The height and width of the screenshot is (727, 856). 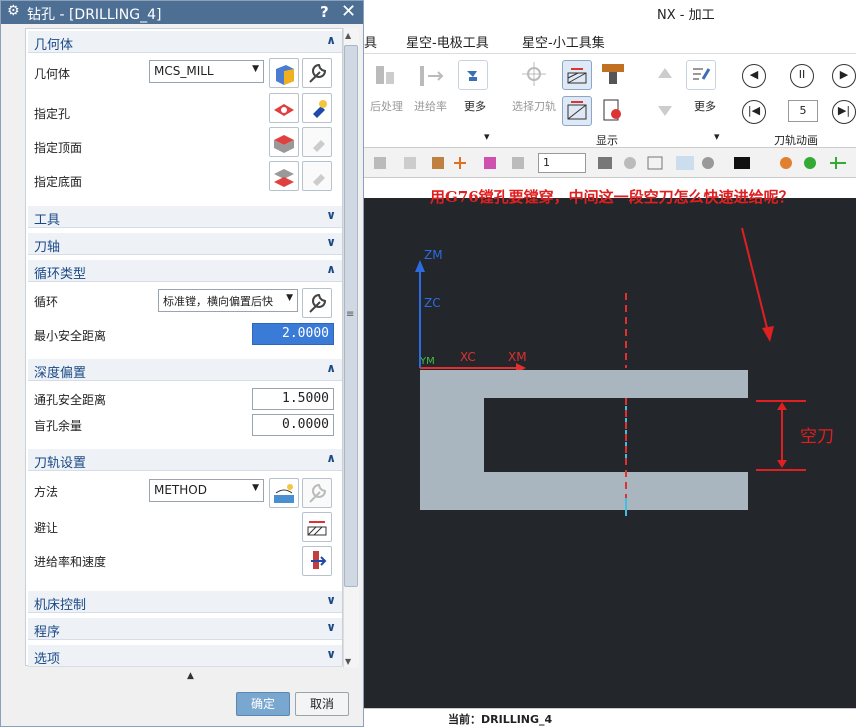 What do you see at coordinates (317, 73) in the screenshot?
I see `edit-geometry-wrench-button` at bounding box center [317, 73].